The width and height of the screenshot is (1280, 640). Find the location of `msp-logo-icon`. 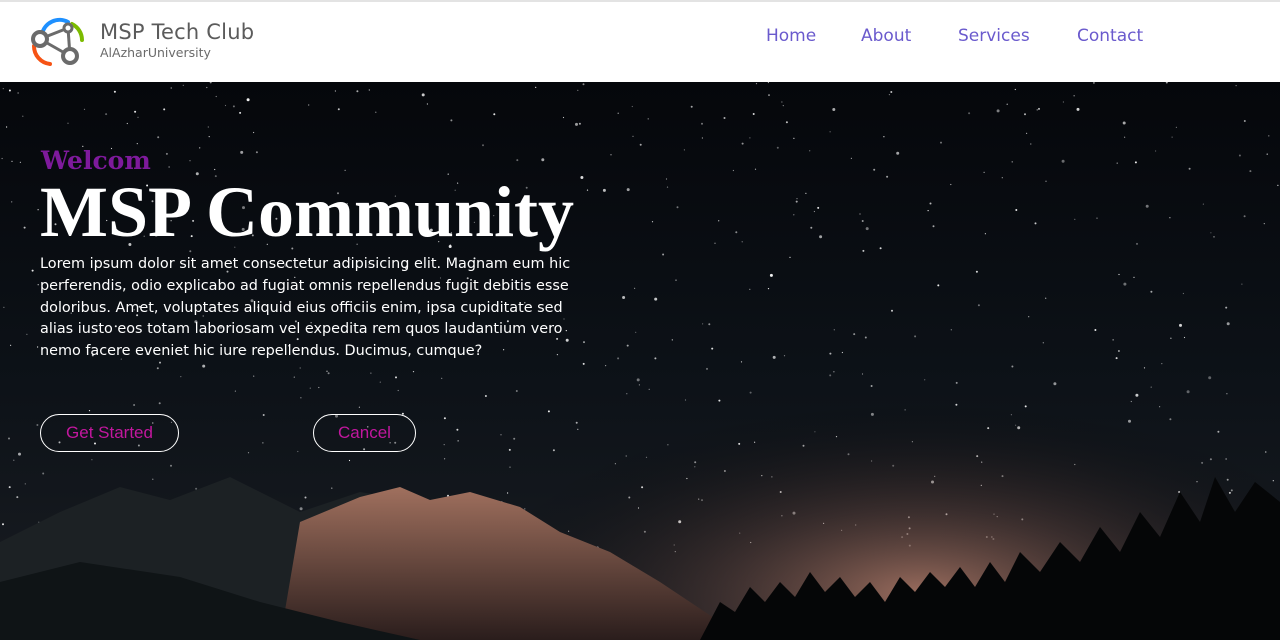

msp-logo-icon is located at coordinates (58, 43).